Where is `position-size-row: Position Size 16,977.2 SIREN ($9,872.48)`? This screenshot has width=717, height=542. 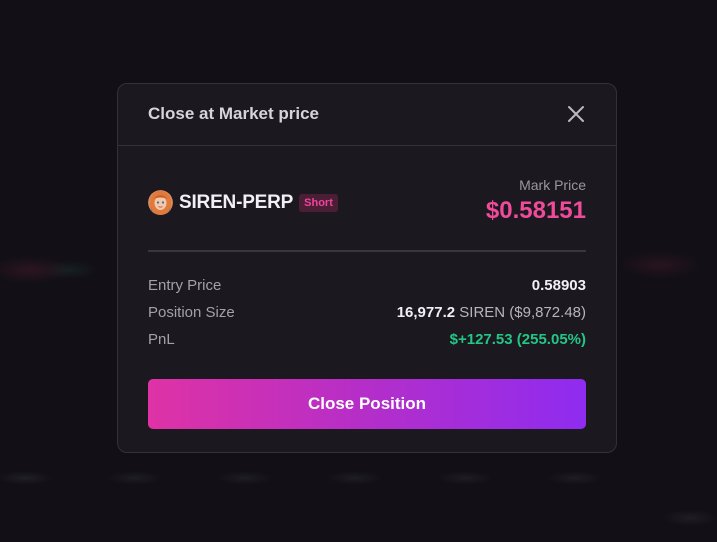
position-size-row: Position Size 16,977.2 SIREN ($9,872.48) is located at coordinates (367, 312).